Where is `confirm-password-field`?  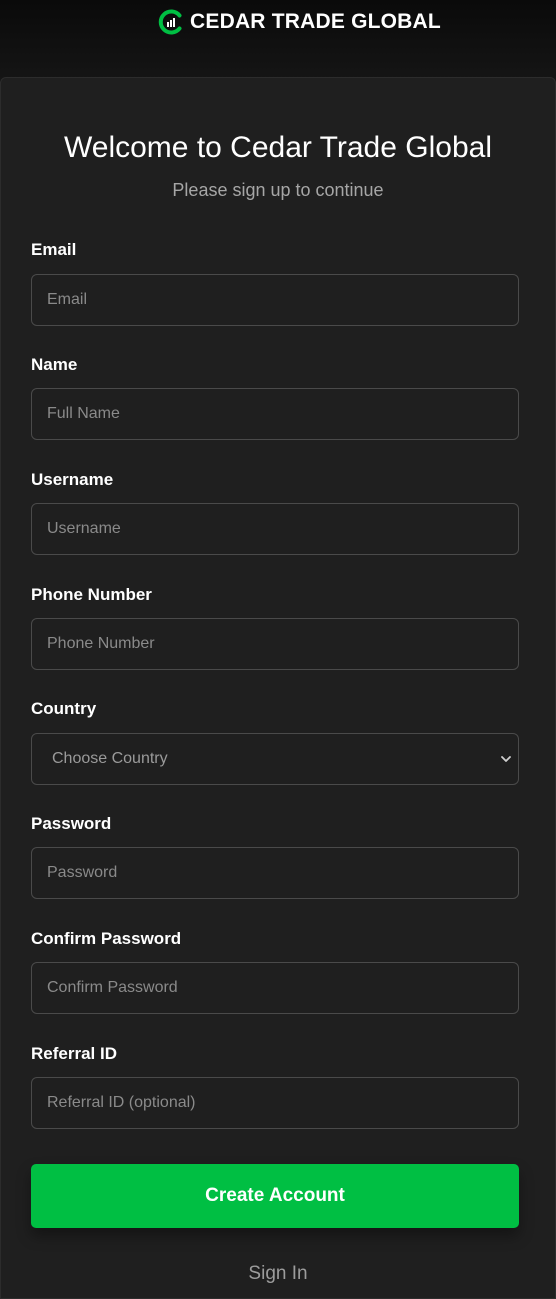 confirm-password-field is located at coordinates (275, 988).